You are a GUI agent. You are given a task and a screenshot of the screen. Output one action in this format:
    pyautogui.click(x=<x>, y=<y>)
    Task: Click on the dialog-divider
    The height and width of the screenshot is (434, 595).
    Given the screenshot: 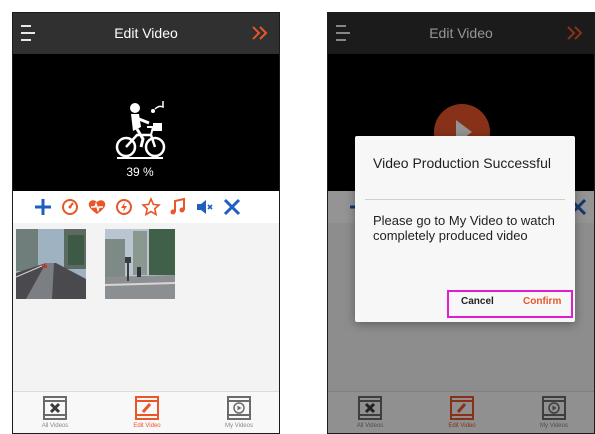 What is the action you would take?
    pyautogui.click(x=465, y=199)
    